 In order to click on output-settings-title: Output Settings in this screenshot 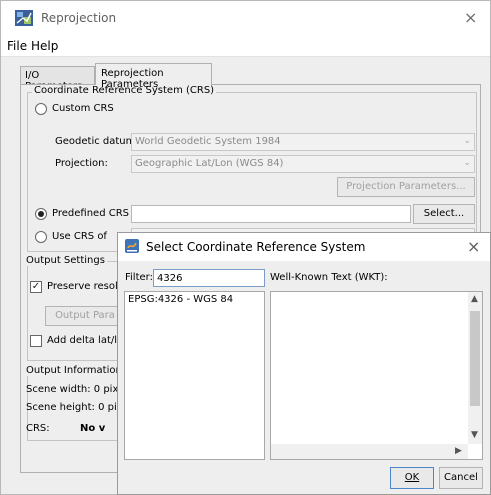, I will do `click(65, 260)`.